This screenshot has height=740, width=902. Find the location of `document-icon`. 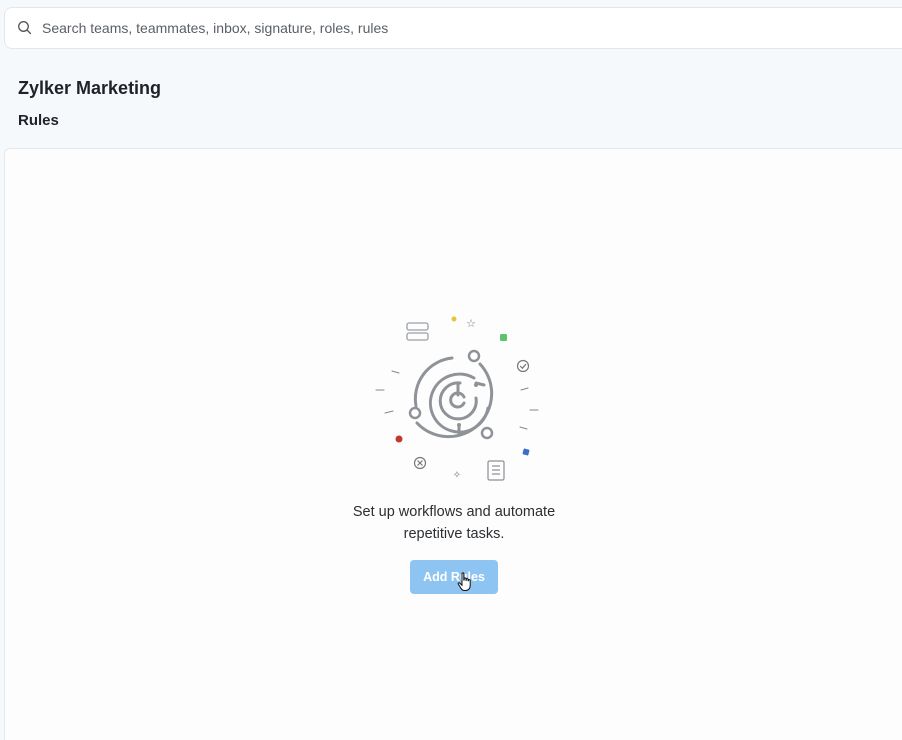

document-icon is located at coordinates (496, 470).